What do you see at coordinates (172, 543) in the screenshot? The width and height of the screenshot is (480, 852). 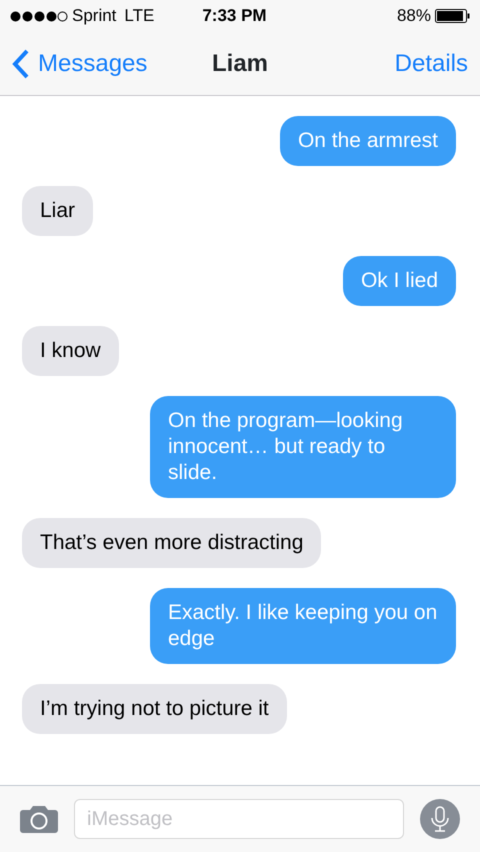 I see `received-message: That’s even more distracting` at bounding box center [172, 543].